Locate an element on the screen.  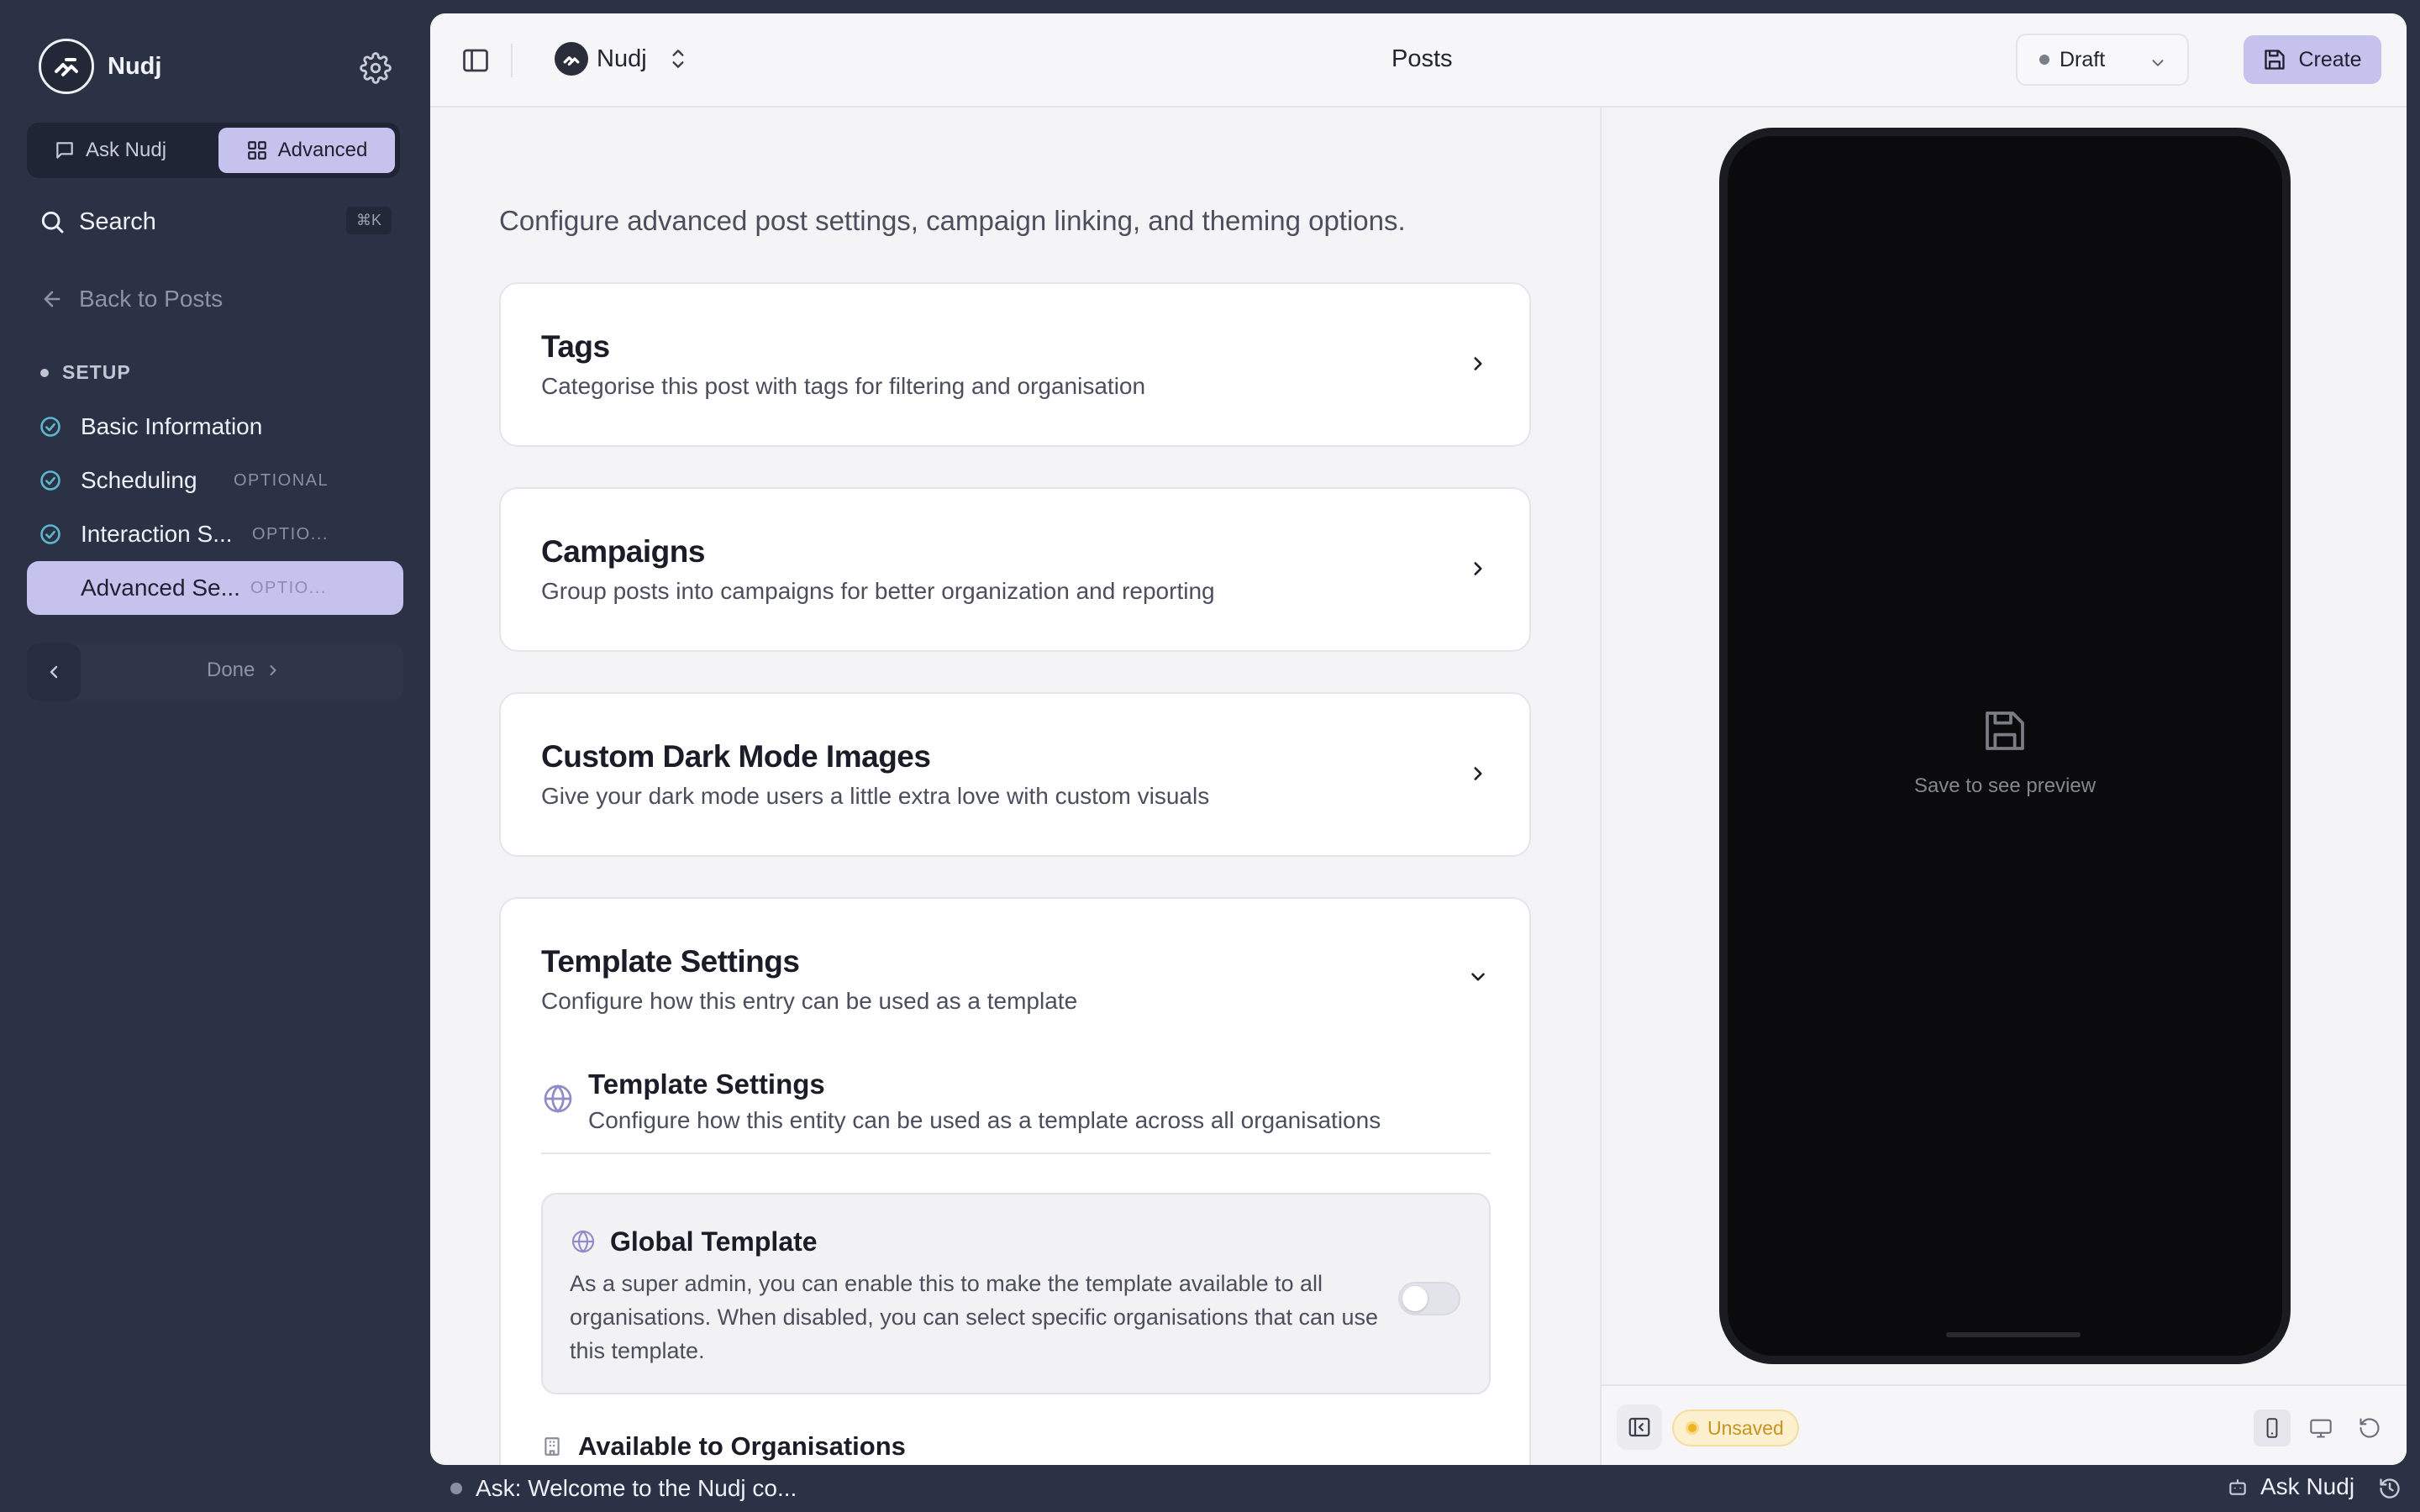
monitor-icon is located at coordinates (2321, 1428).